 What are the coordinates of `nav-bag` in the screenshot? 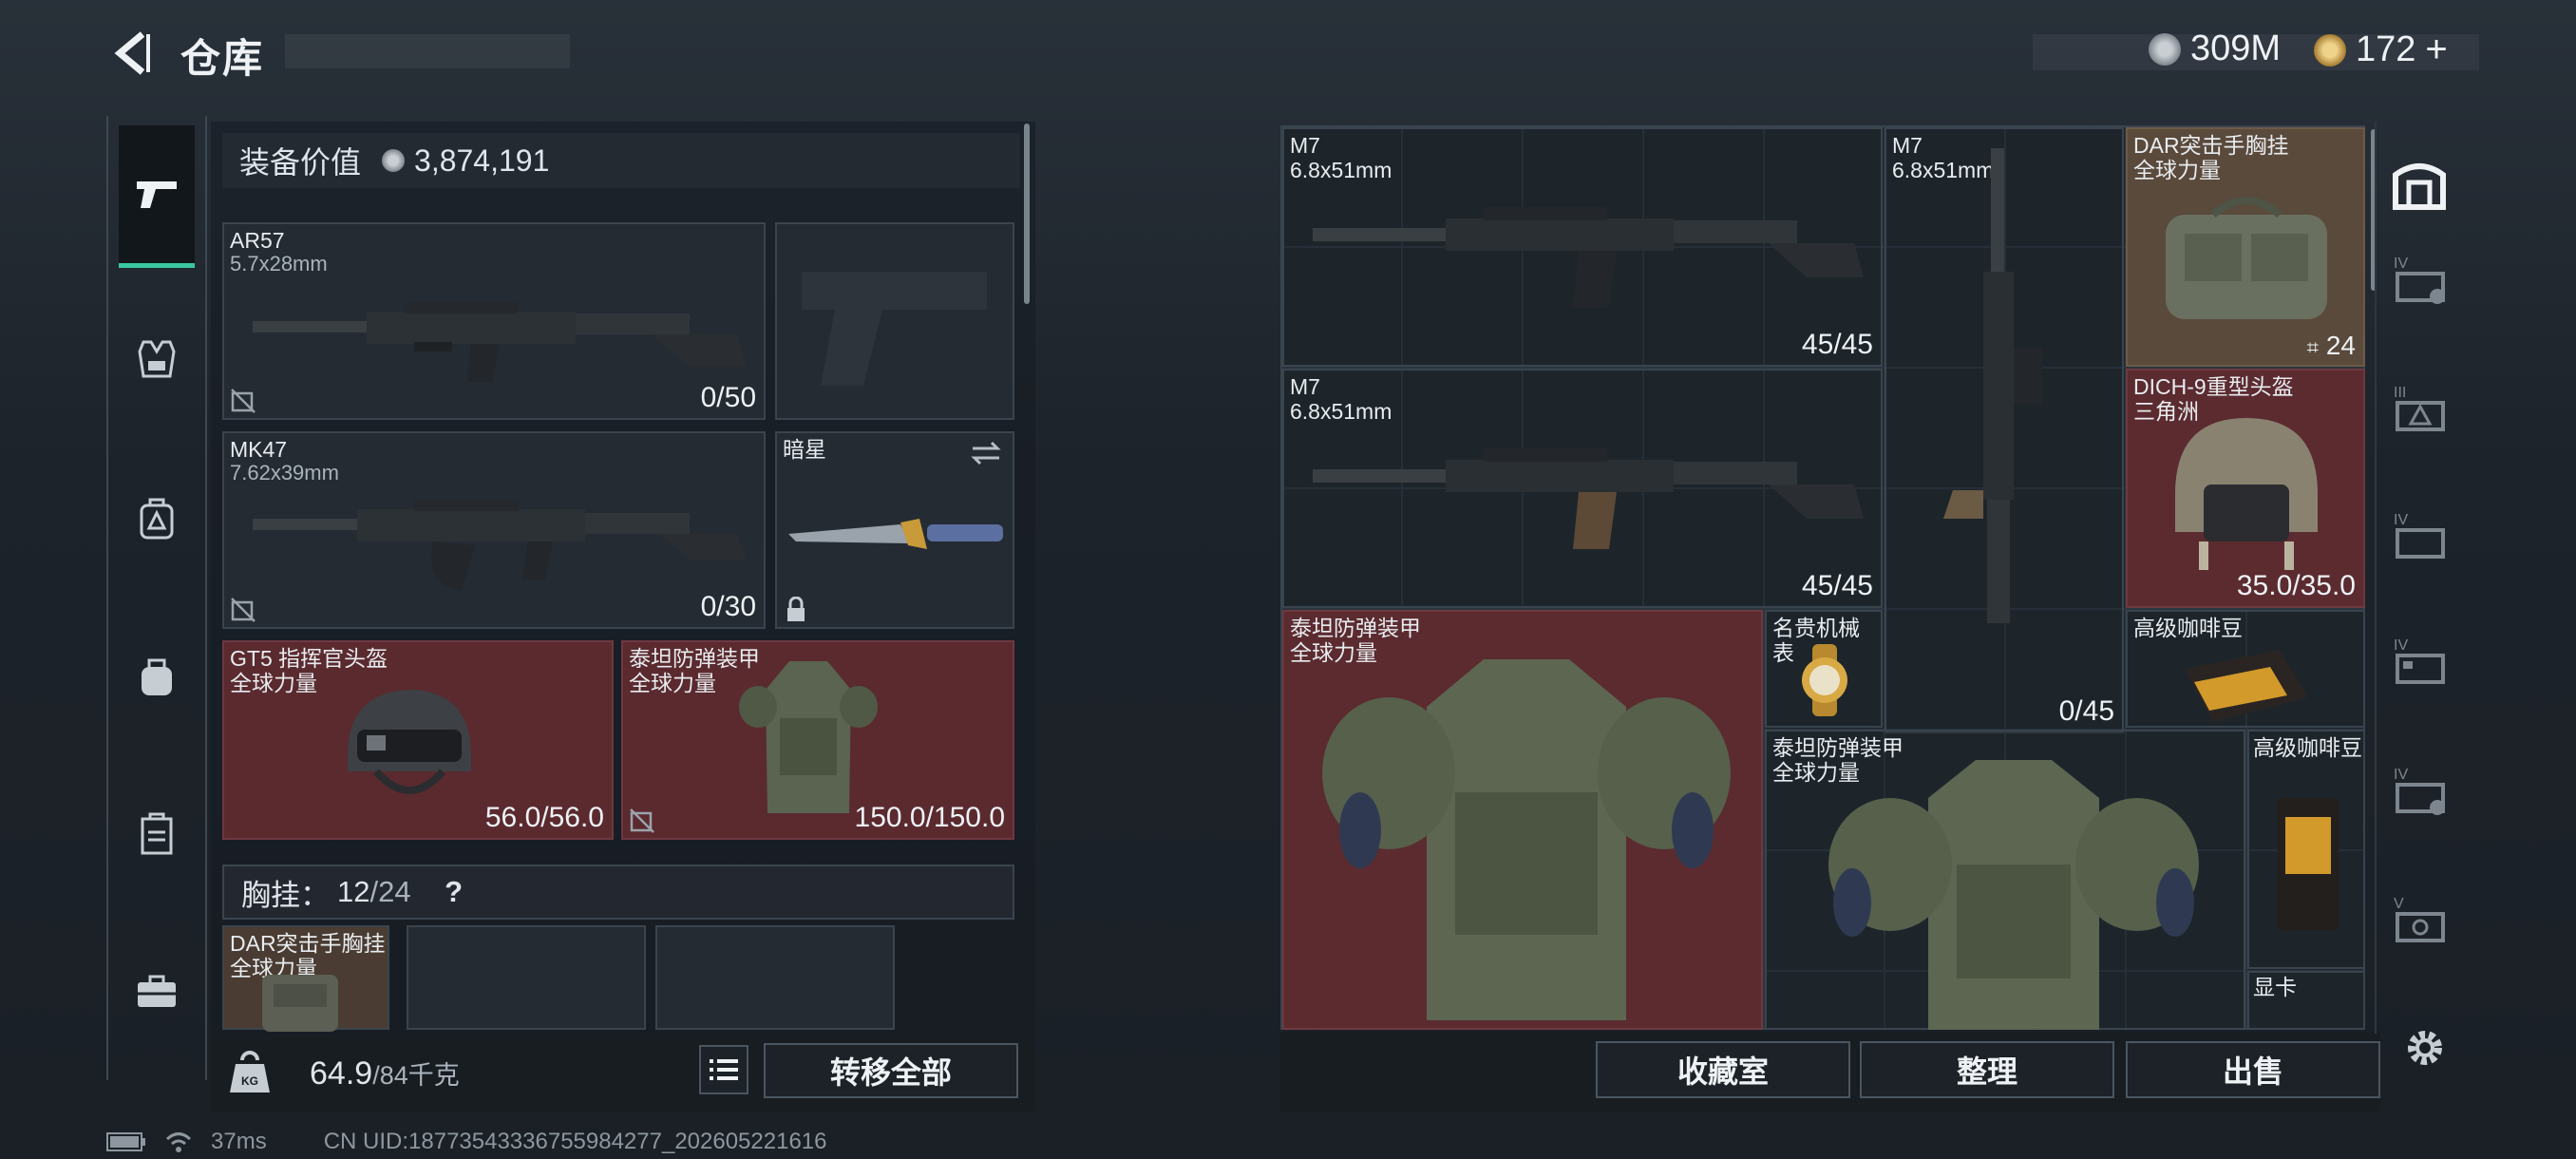 It's located at (157, 676).